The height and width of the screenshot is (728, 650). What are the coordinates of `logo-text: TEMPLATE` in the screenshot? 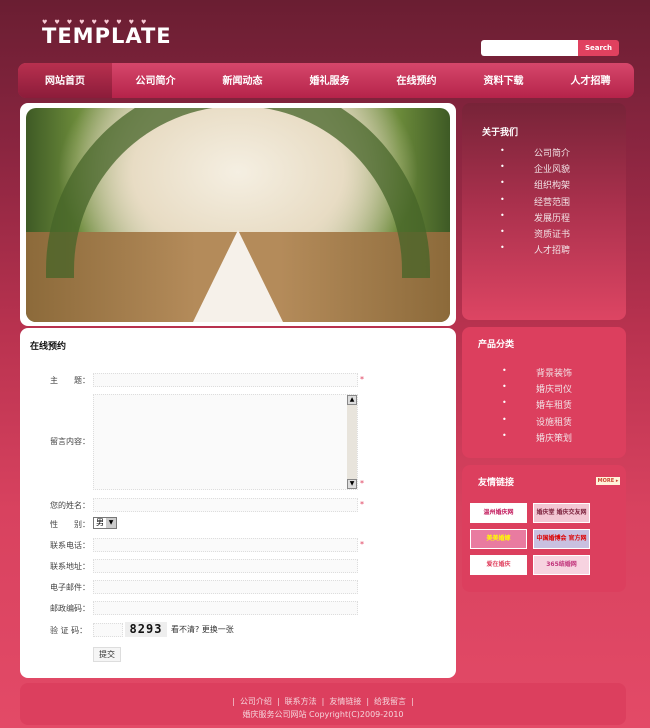 It's located at (107, 36).